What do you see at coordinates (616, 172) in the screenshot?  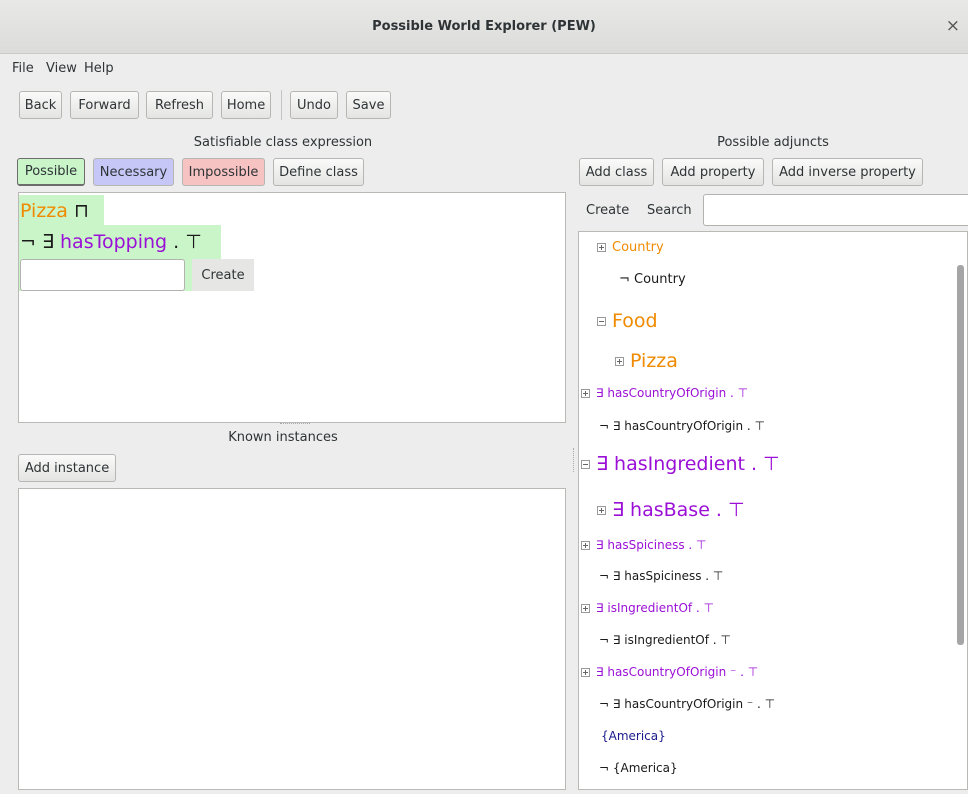 I see `add-class-button: Add class` at bounding box center [616, 172].